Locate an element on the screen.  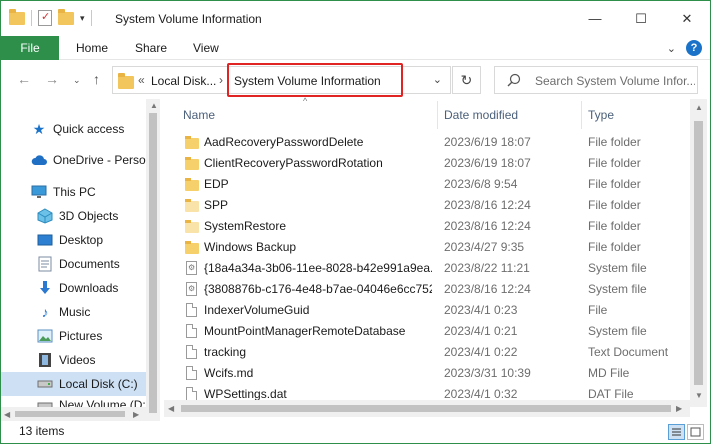
new-folder-icon is located at coordinates (66, 17).